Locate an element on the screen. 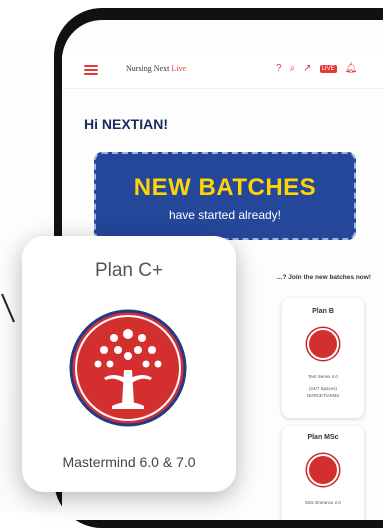 The image size is (383, 528). card-subtitle: Test Series 4.0 is located at coordinates (323, 376).